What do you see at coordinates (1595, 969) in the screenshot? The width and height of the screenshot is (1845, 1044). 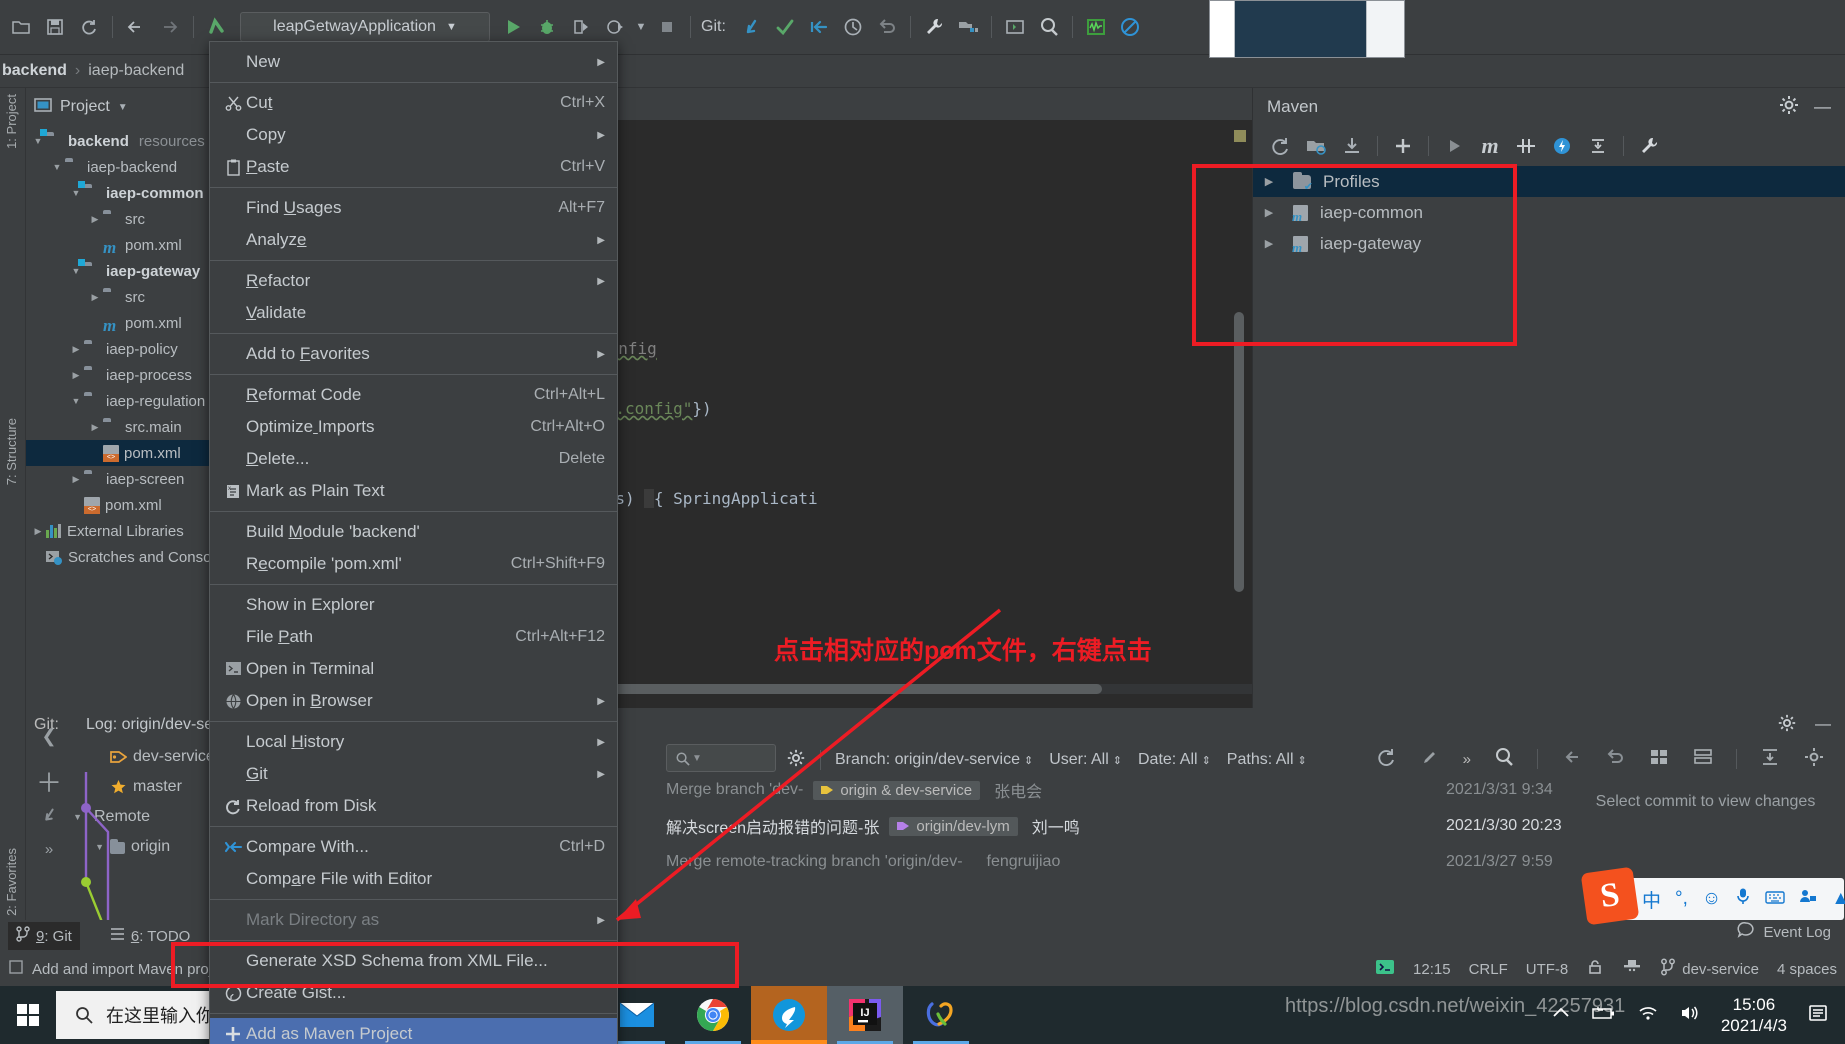 I see `lock-icon` at bounding box center [1595, 969].